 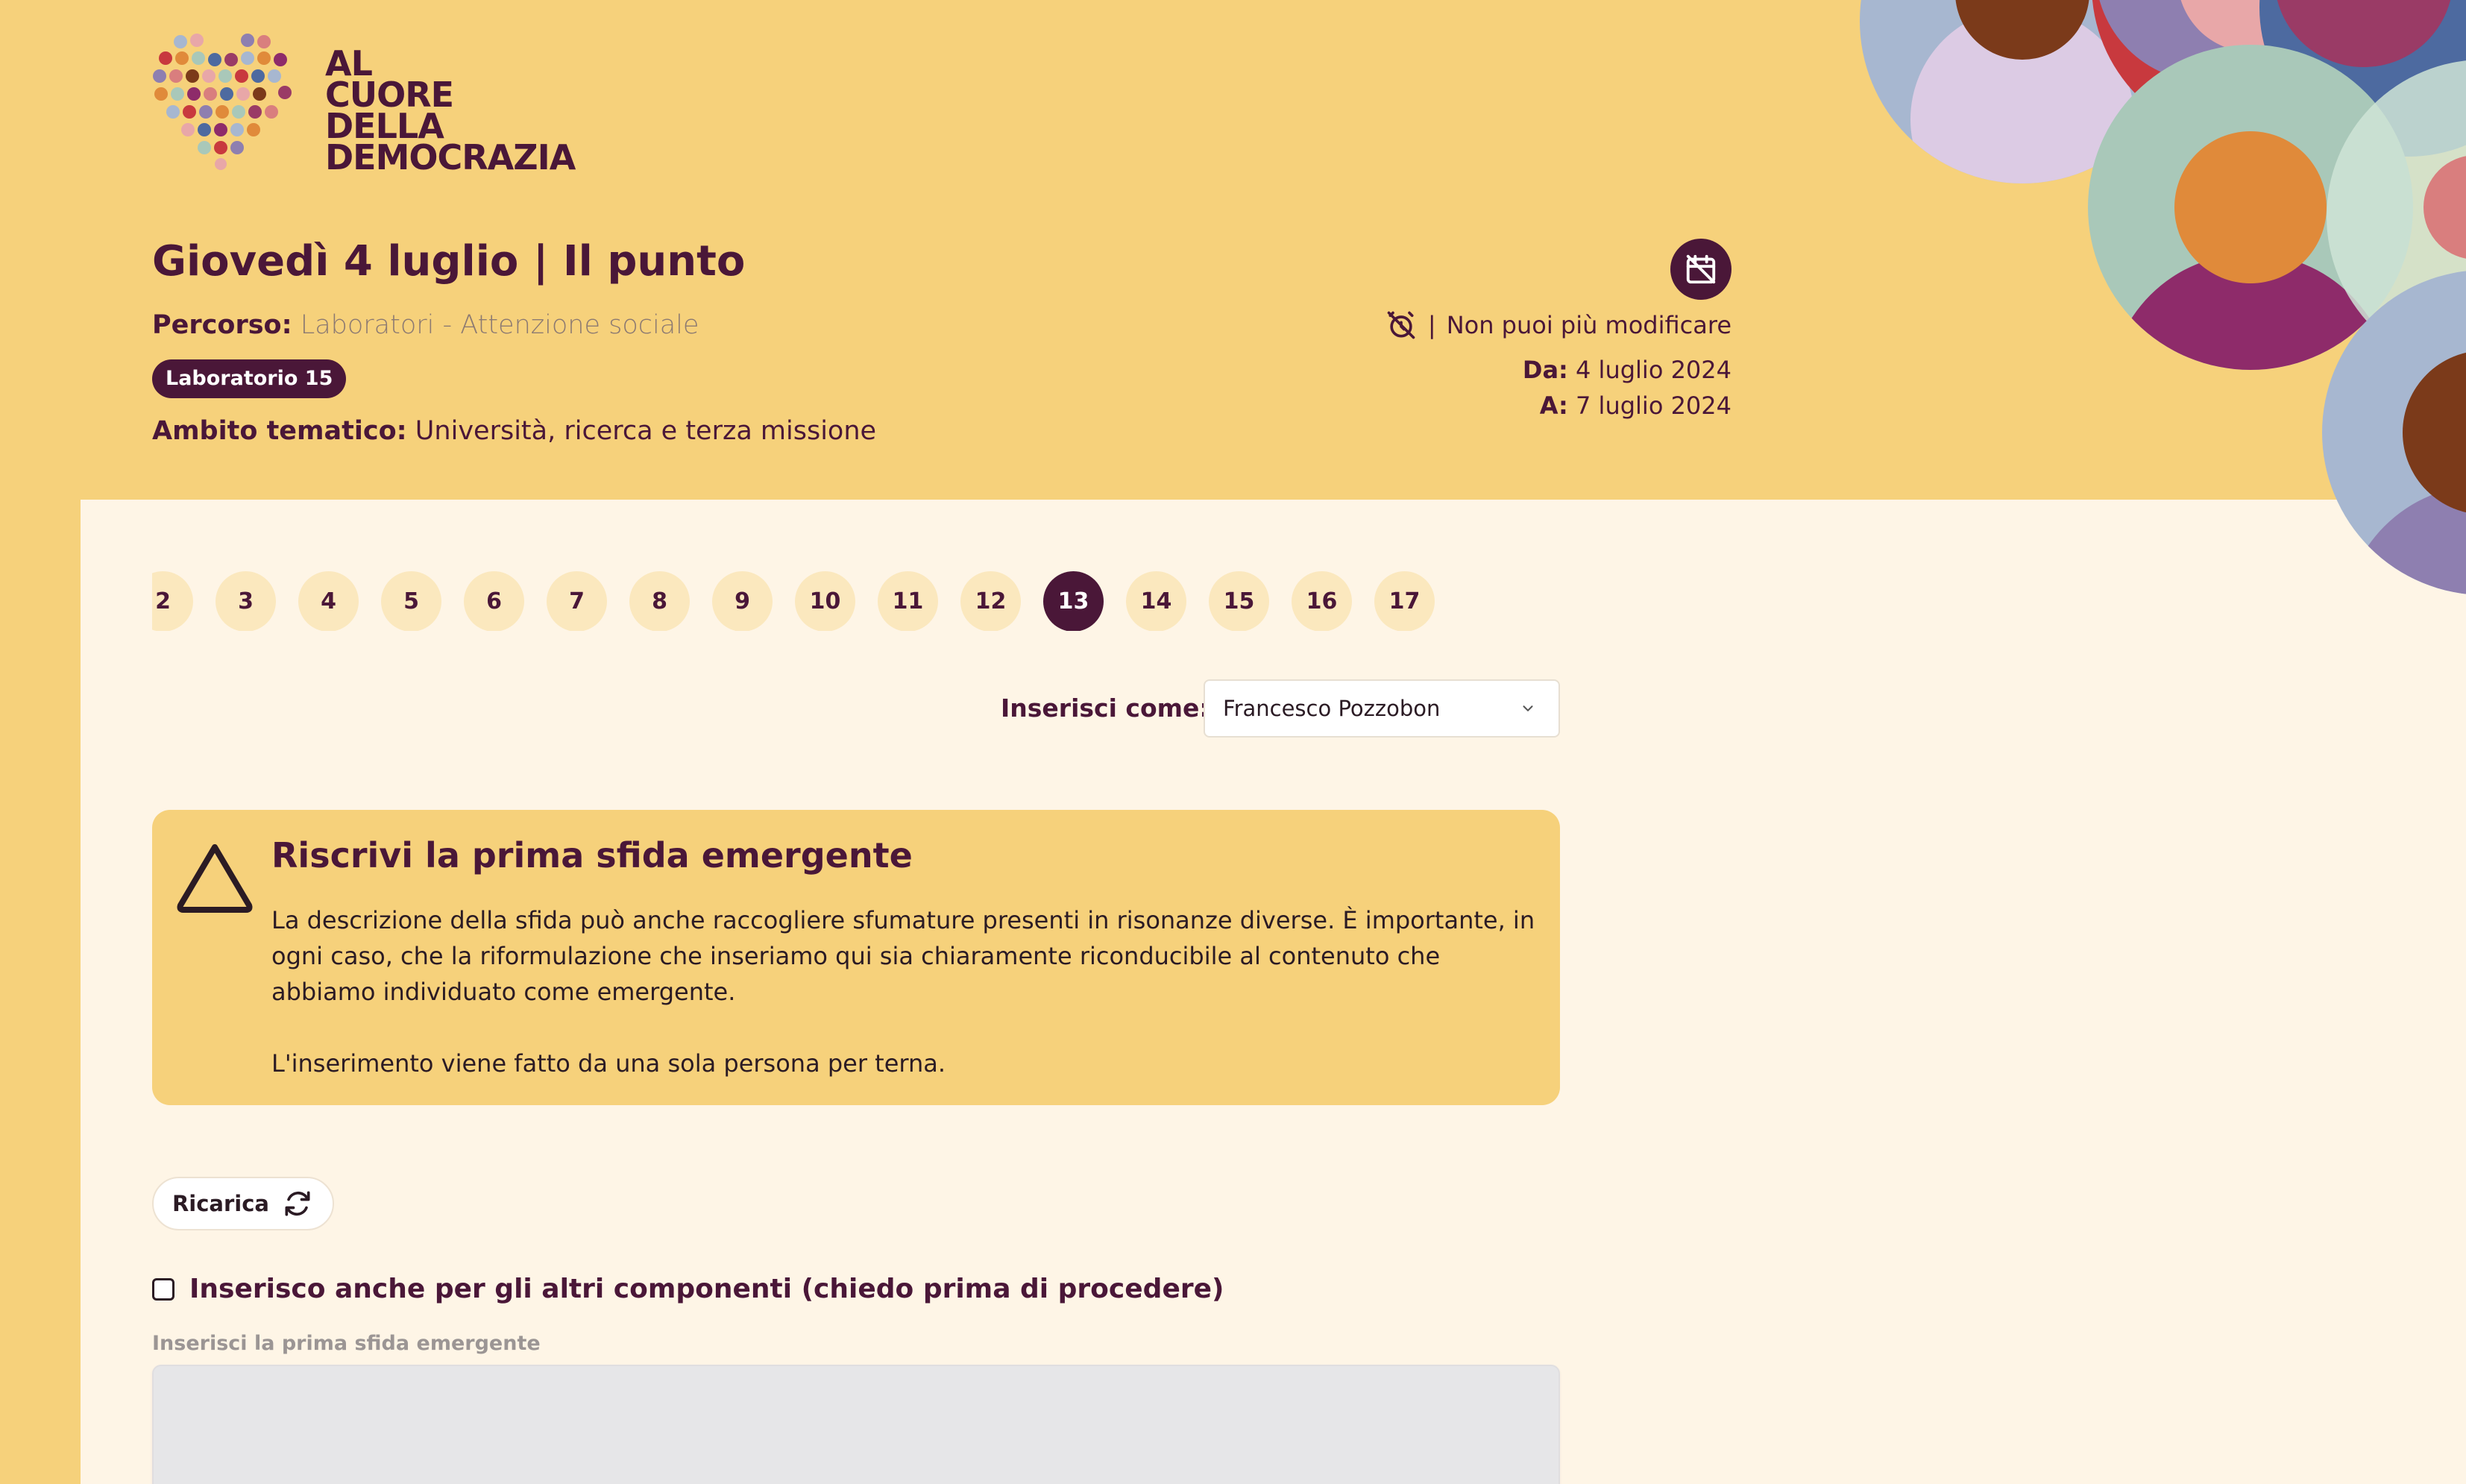 I want to click on step-10: 10, so click(x=825, y=601).